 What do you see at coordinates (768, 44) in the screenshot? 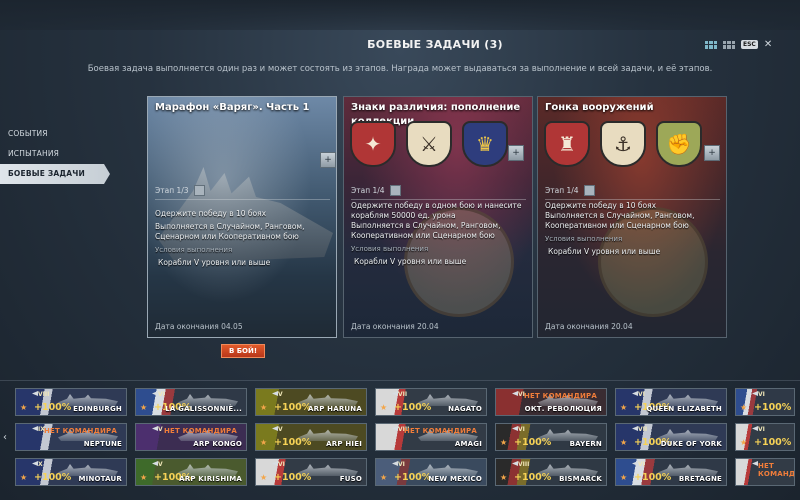
I see `close-icon: ✕` at bounding box center [768, 44].